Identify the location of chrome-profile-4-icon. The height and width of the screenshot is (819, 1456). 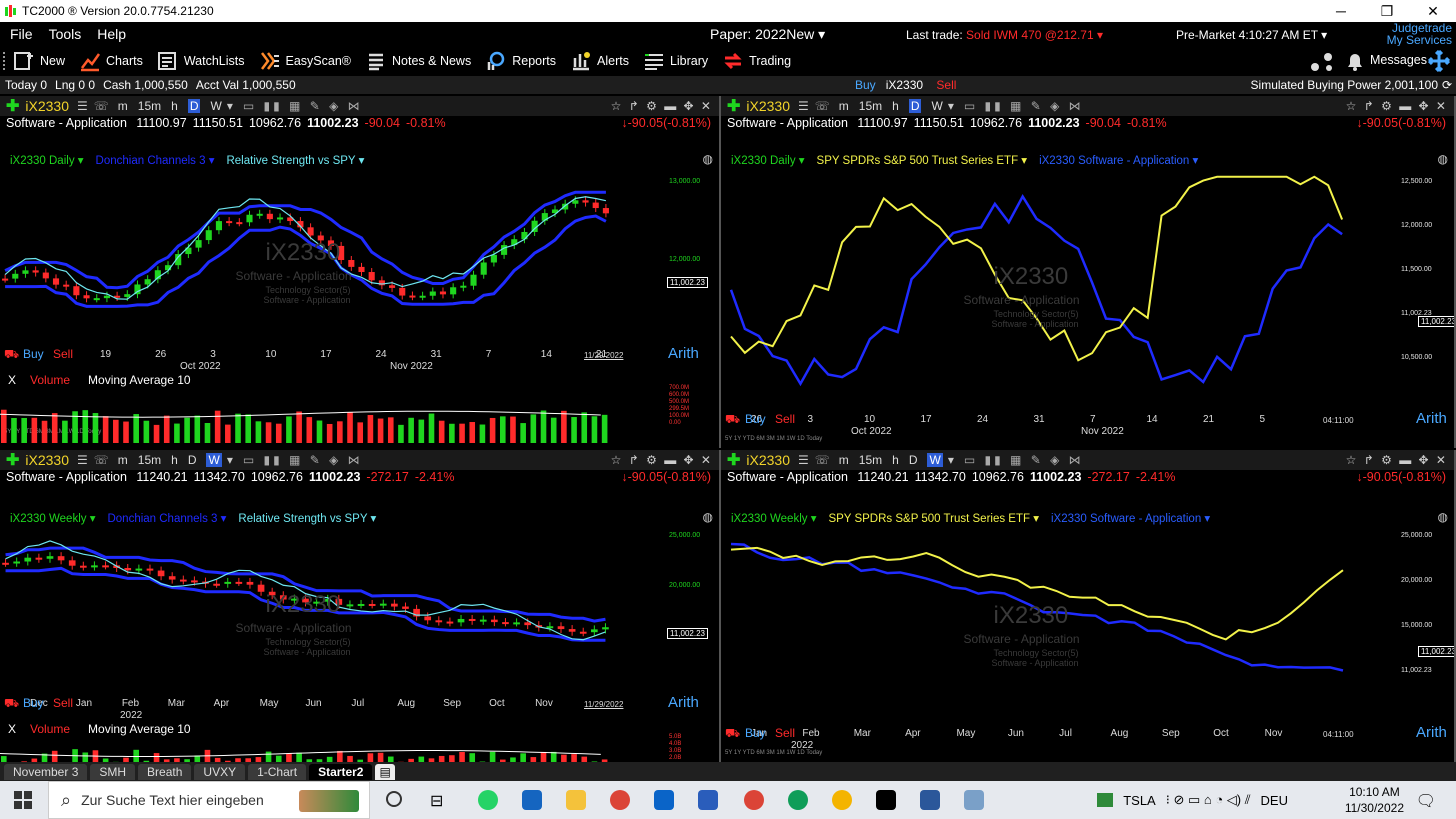
(842, 800).